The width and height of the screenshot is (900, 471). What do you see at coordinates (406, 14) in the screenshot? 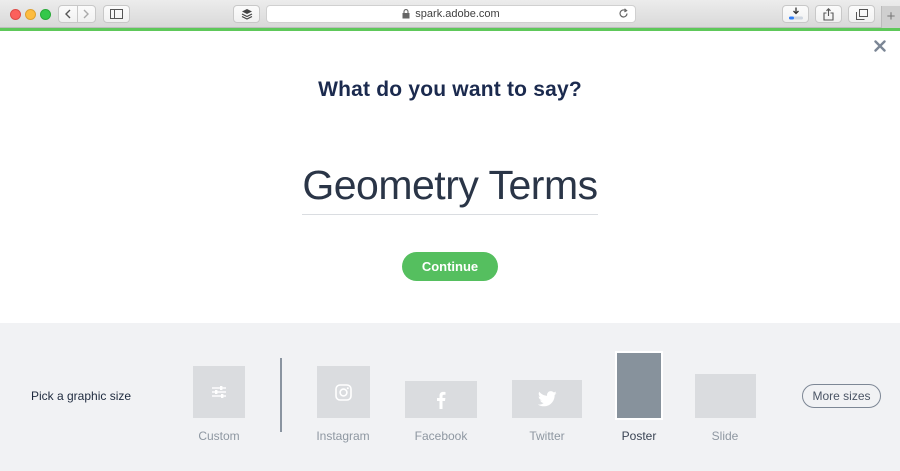
I see `lock-icon` at bounding box center [406, 14].